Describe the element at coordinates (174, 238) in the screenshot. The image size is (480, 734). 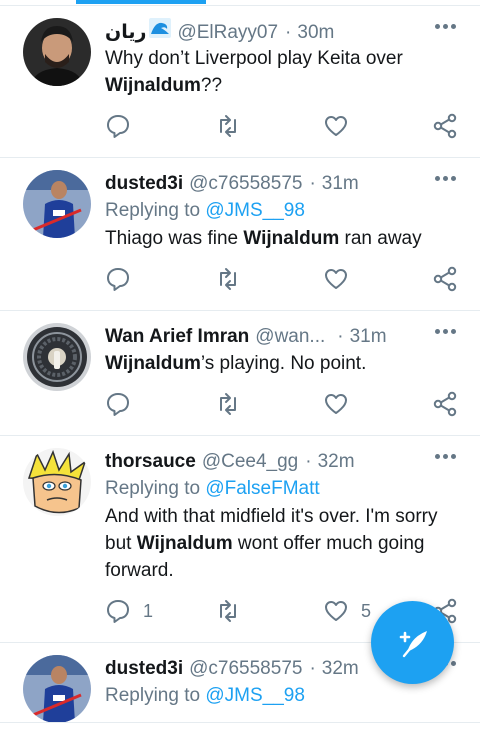
I see `tweet-text-run: Thiago was fine` at that location.